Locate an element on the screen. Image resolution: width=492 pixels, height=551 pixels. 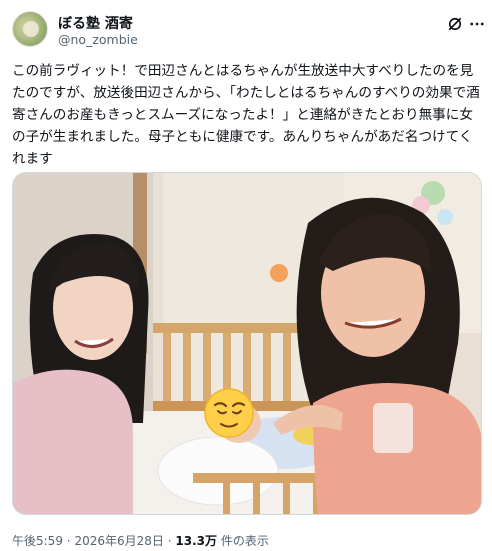
views-label: 件の表示 is located at coordinates (244, 541).